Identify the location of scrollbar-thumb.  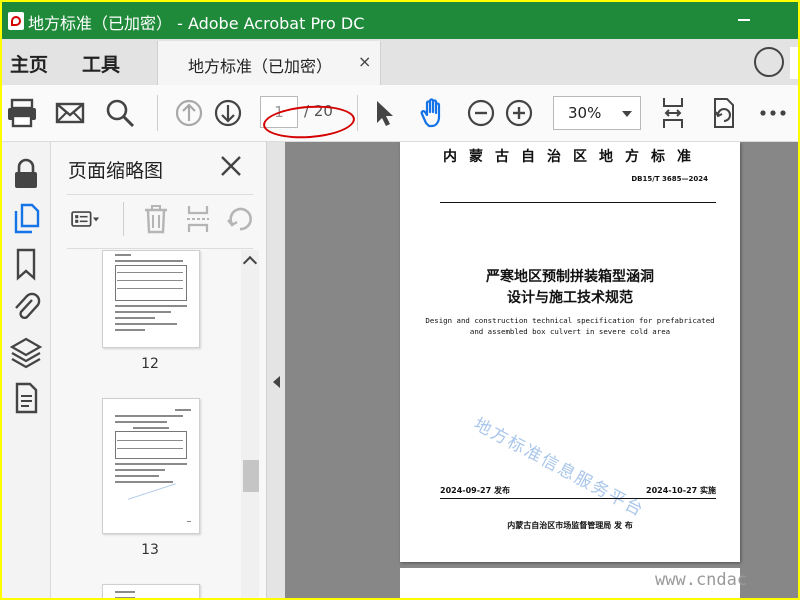
(251, 476).